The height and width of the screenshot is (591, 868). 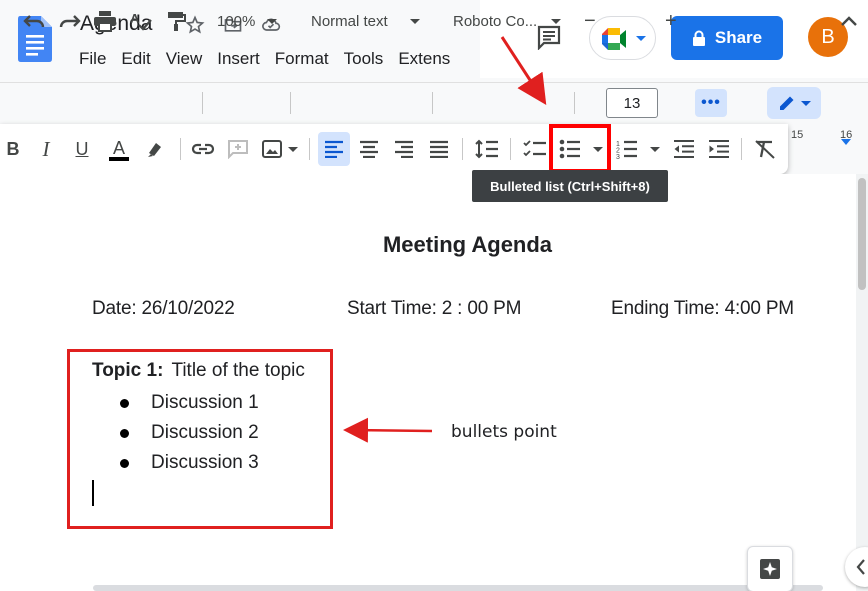 What do you see at coordinates (862, 234) in the screenshot?
I see `scrollbar-thumb` at bounding box center [862, 234].